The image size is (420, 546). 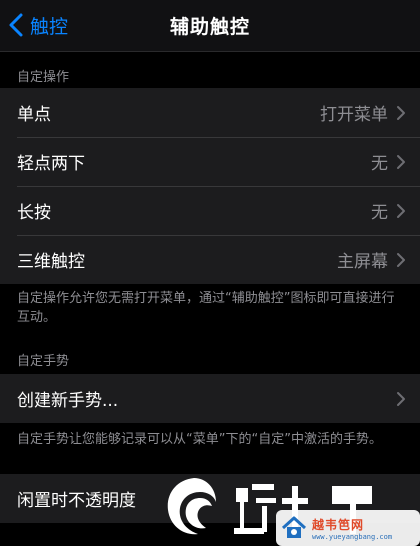 What do you see at coordinates (210, 112) in the screenshot?
I see `row-single-tap: 单点 打开菜单` at bounding box center [210, 112].